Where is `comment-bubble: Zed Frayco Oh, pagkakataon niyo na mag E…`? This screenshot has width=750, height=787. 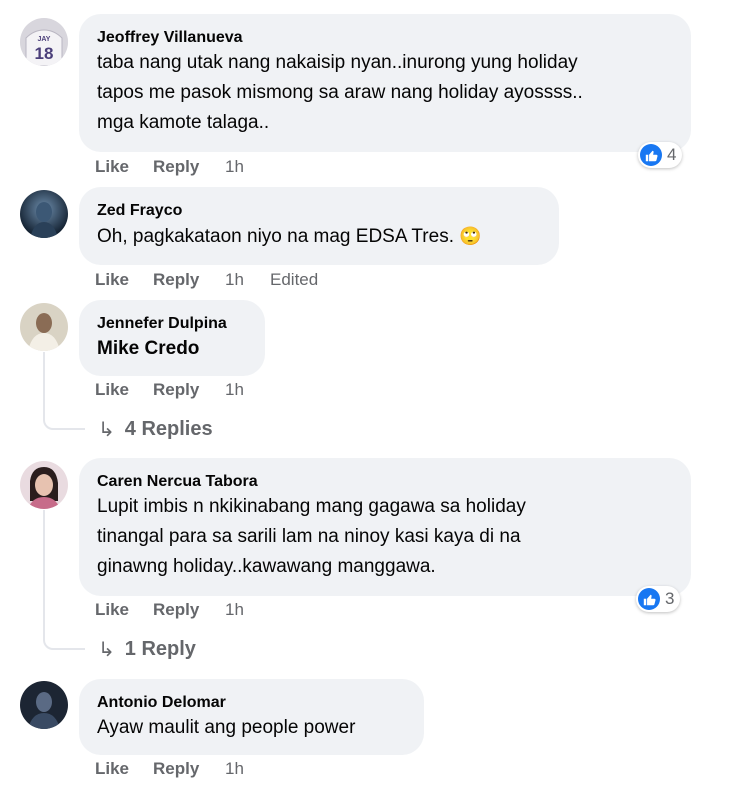
comment-bubble: Zed Frayco Oh, pagkakataon niyo na mag E… is located at coordinates (319, 226).